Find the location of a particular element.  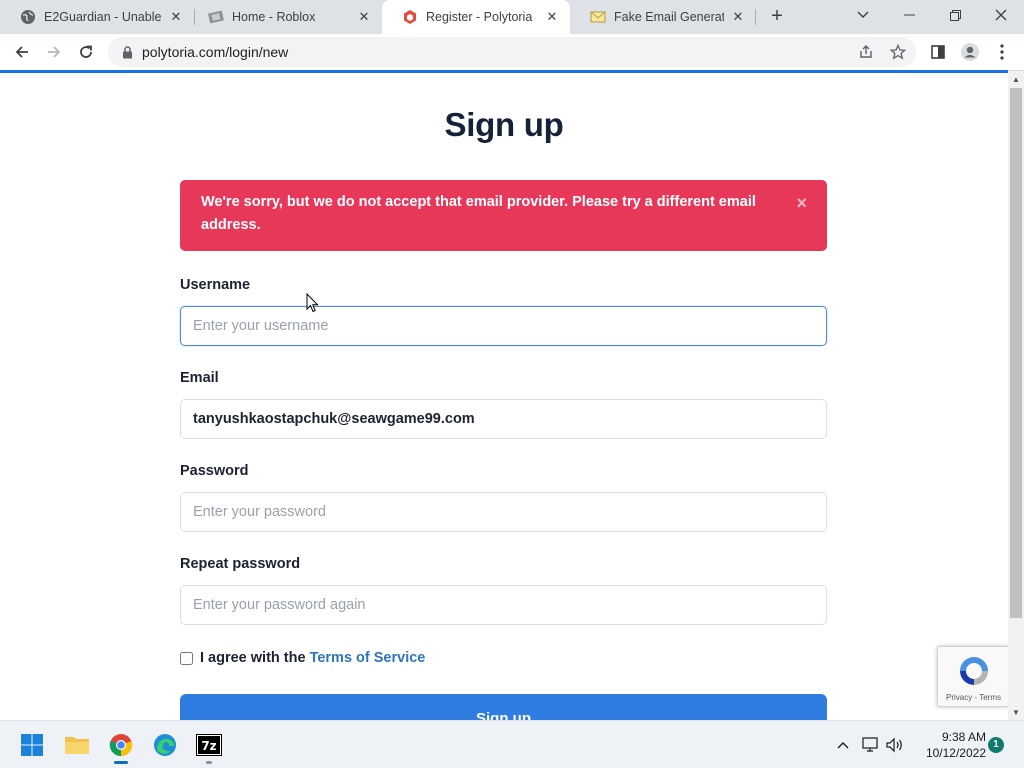

forward-button is located at coordinates (54, 52).